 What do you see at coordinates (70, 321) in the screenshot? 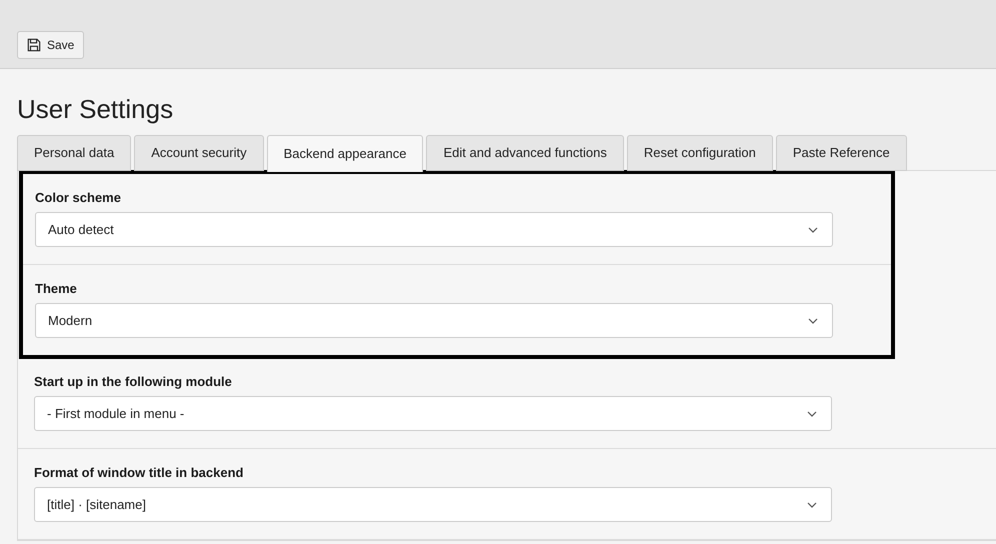
I see `select-value: Modern` at bounding box center [70, 321].